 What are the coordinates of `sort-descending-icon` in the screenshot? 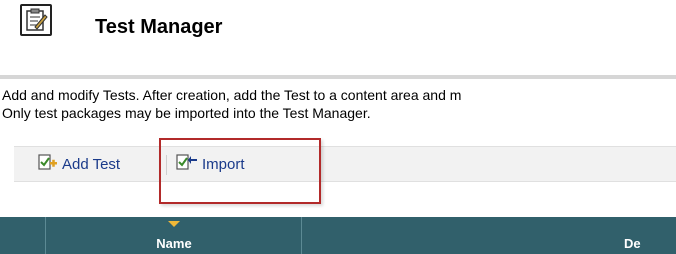 It's located at (174, 224).